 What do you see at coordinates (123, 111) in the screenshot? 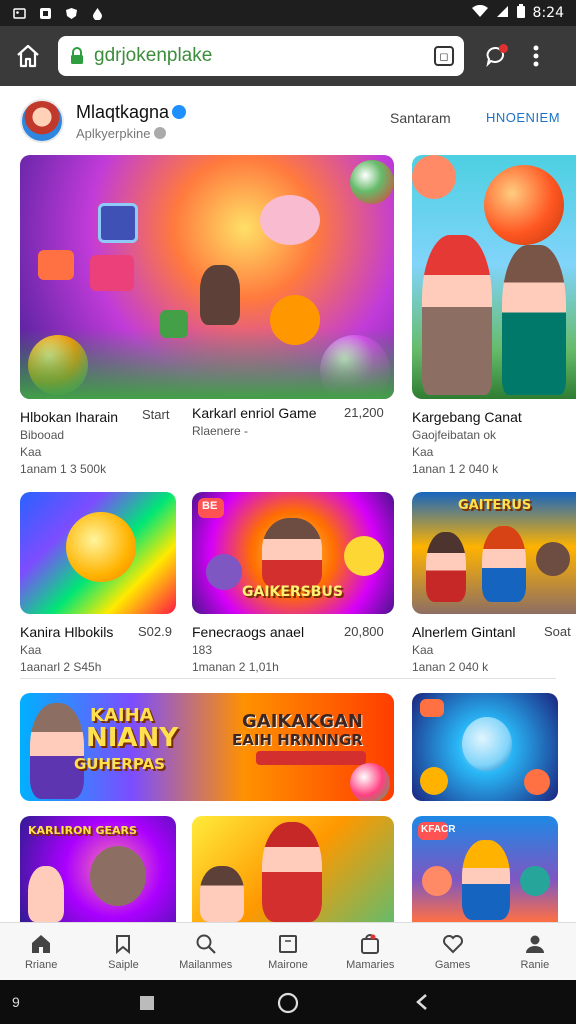
I see `profile-name: Mlaqtkagna` at bounding box center [123, 111].